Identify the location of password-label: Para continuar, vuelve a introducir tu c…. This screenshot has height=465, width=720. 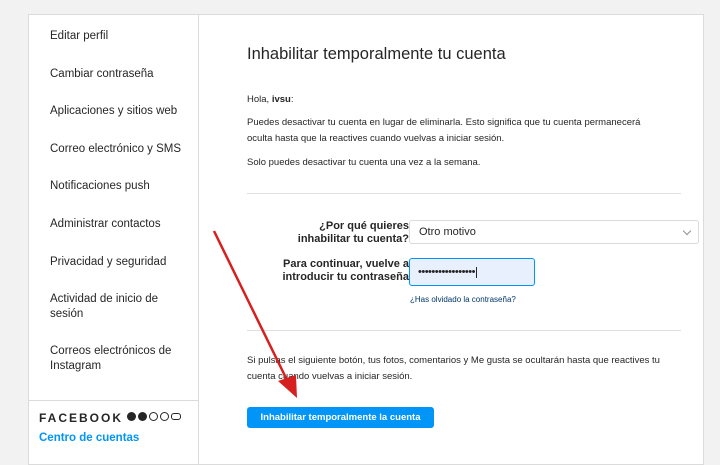
(345, 270).